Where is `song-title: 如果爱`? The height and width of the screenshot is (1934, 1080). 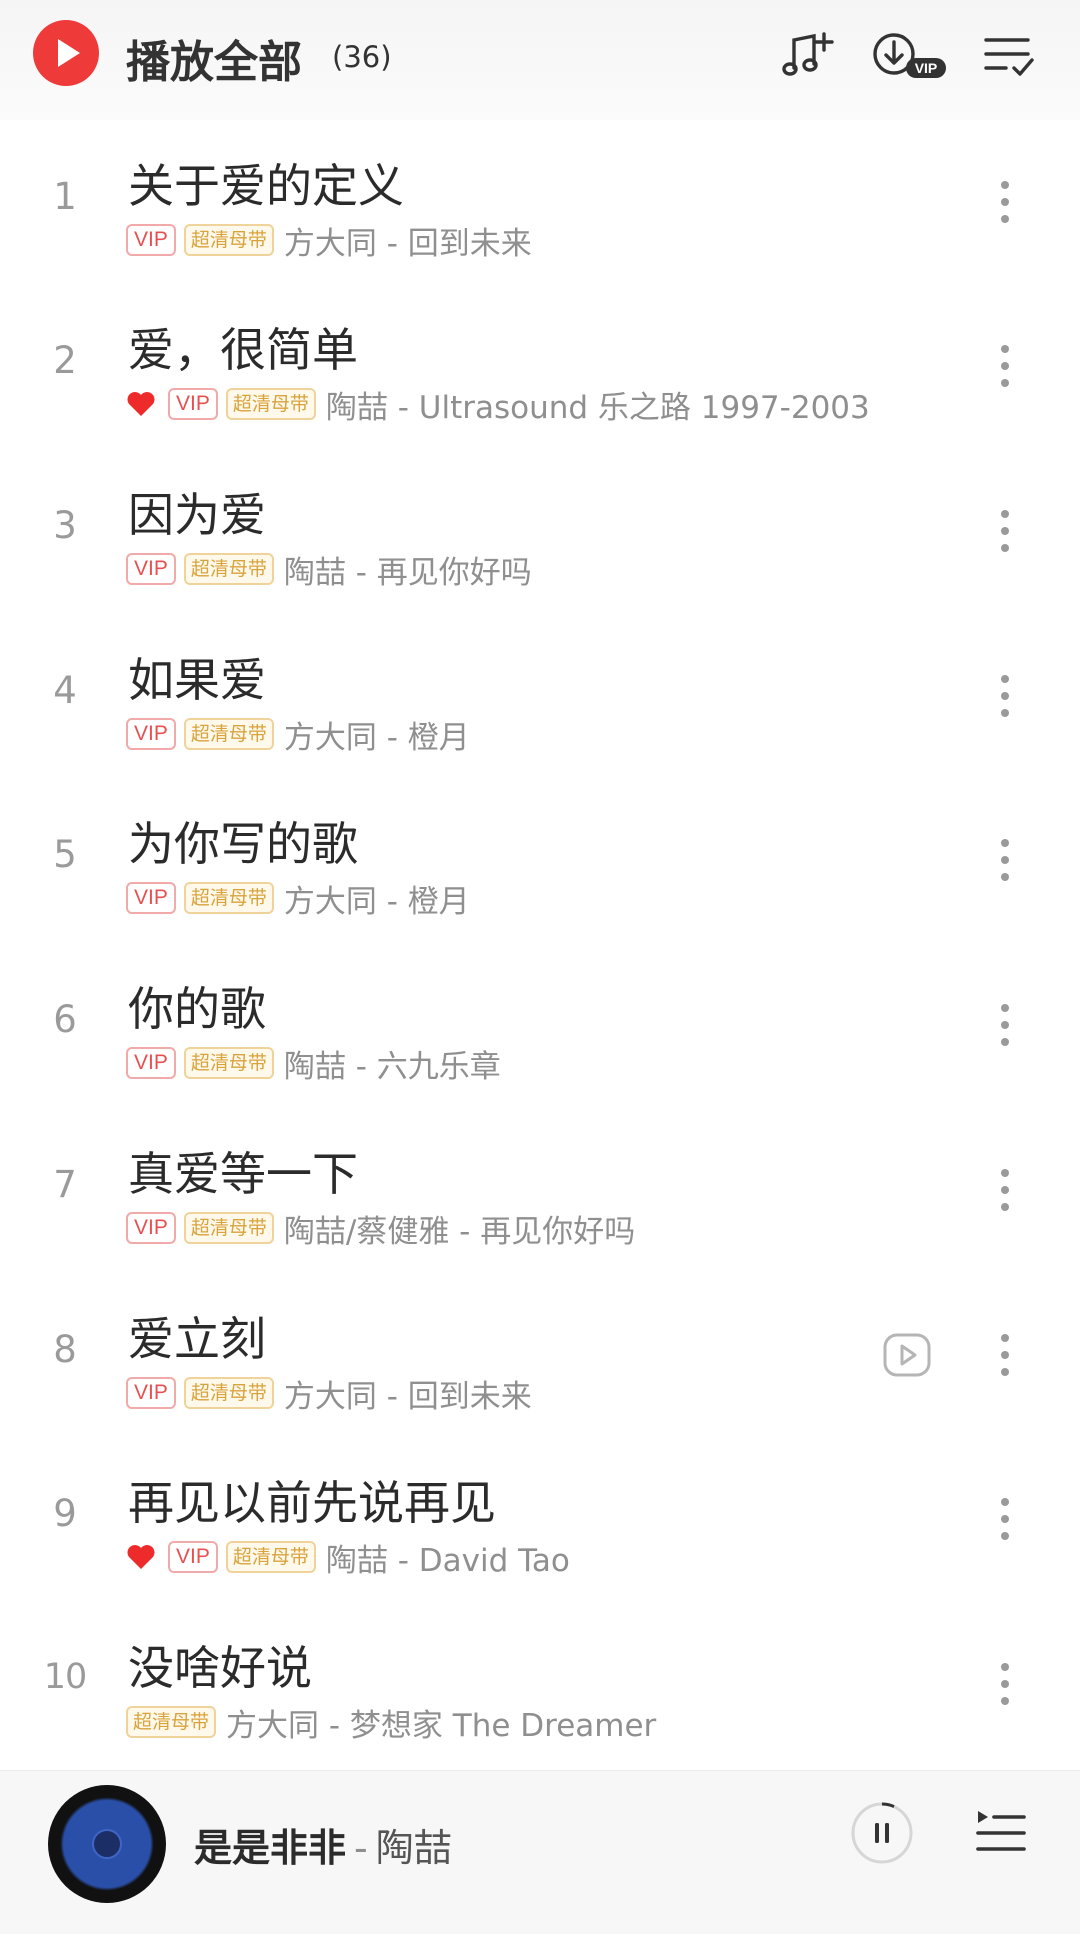
song-title: 如果爱 is located at coordinates (197, 680).